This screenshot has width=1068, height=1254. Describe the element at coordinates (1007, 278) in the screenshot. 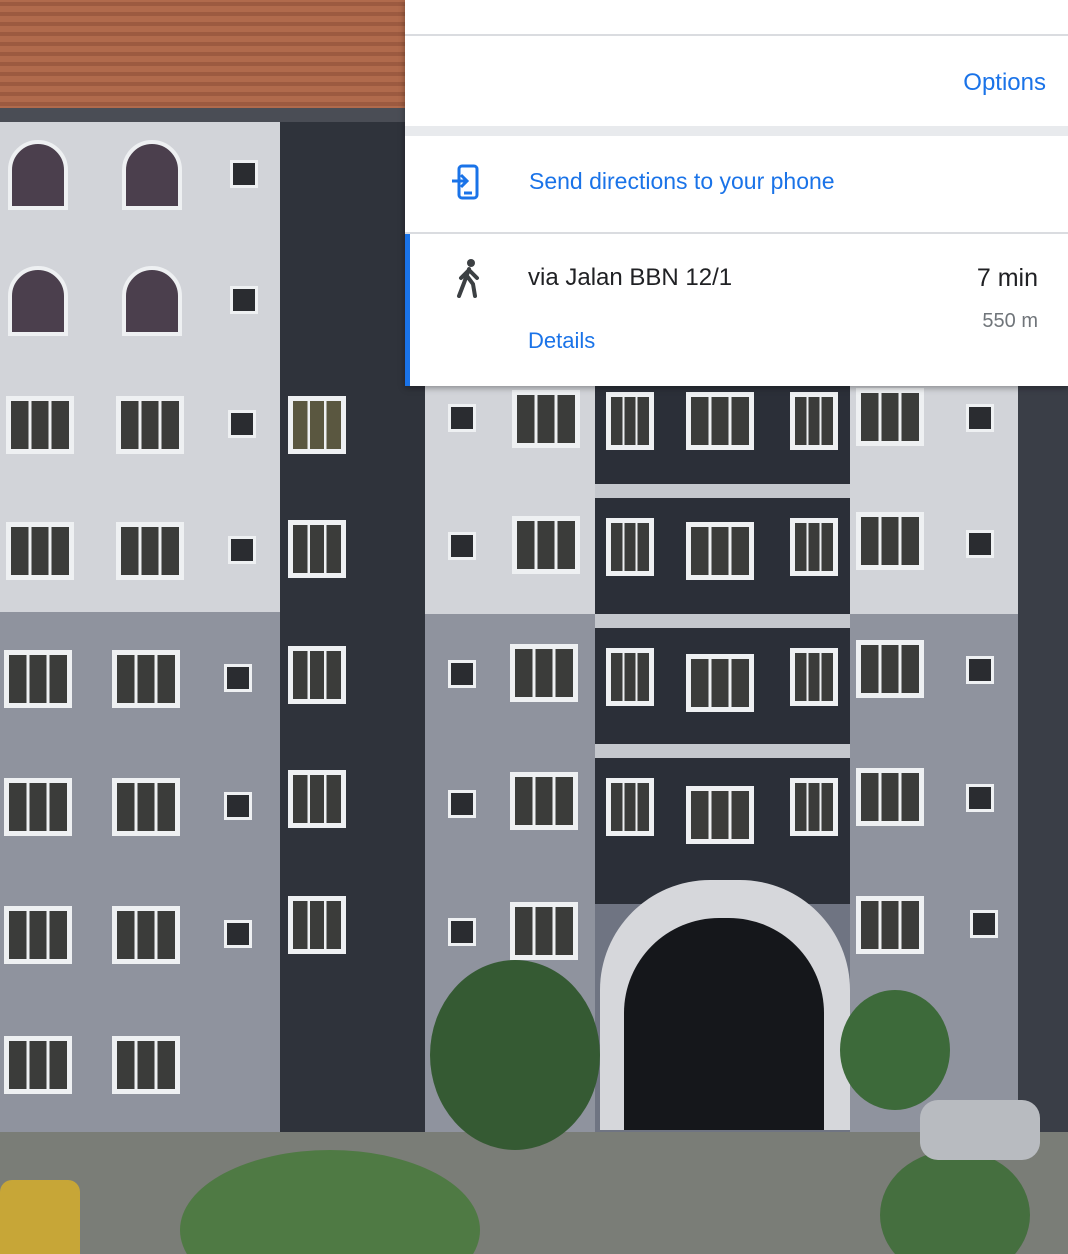

I see `route-duration: 7 min` at that location.